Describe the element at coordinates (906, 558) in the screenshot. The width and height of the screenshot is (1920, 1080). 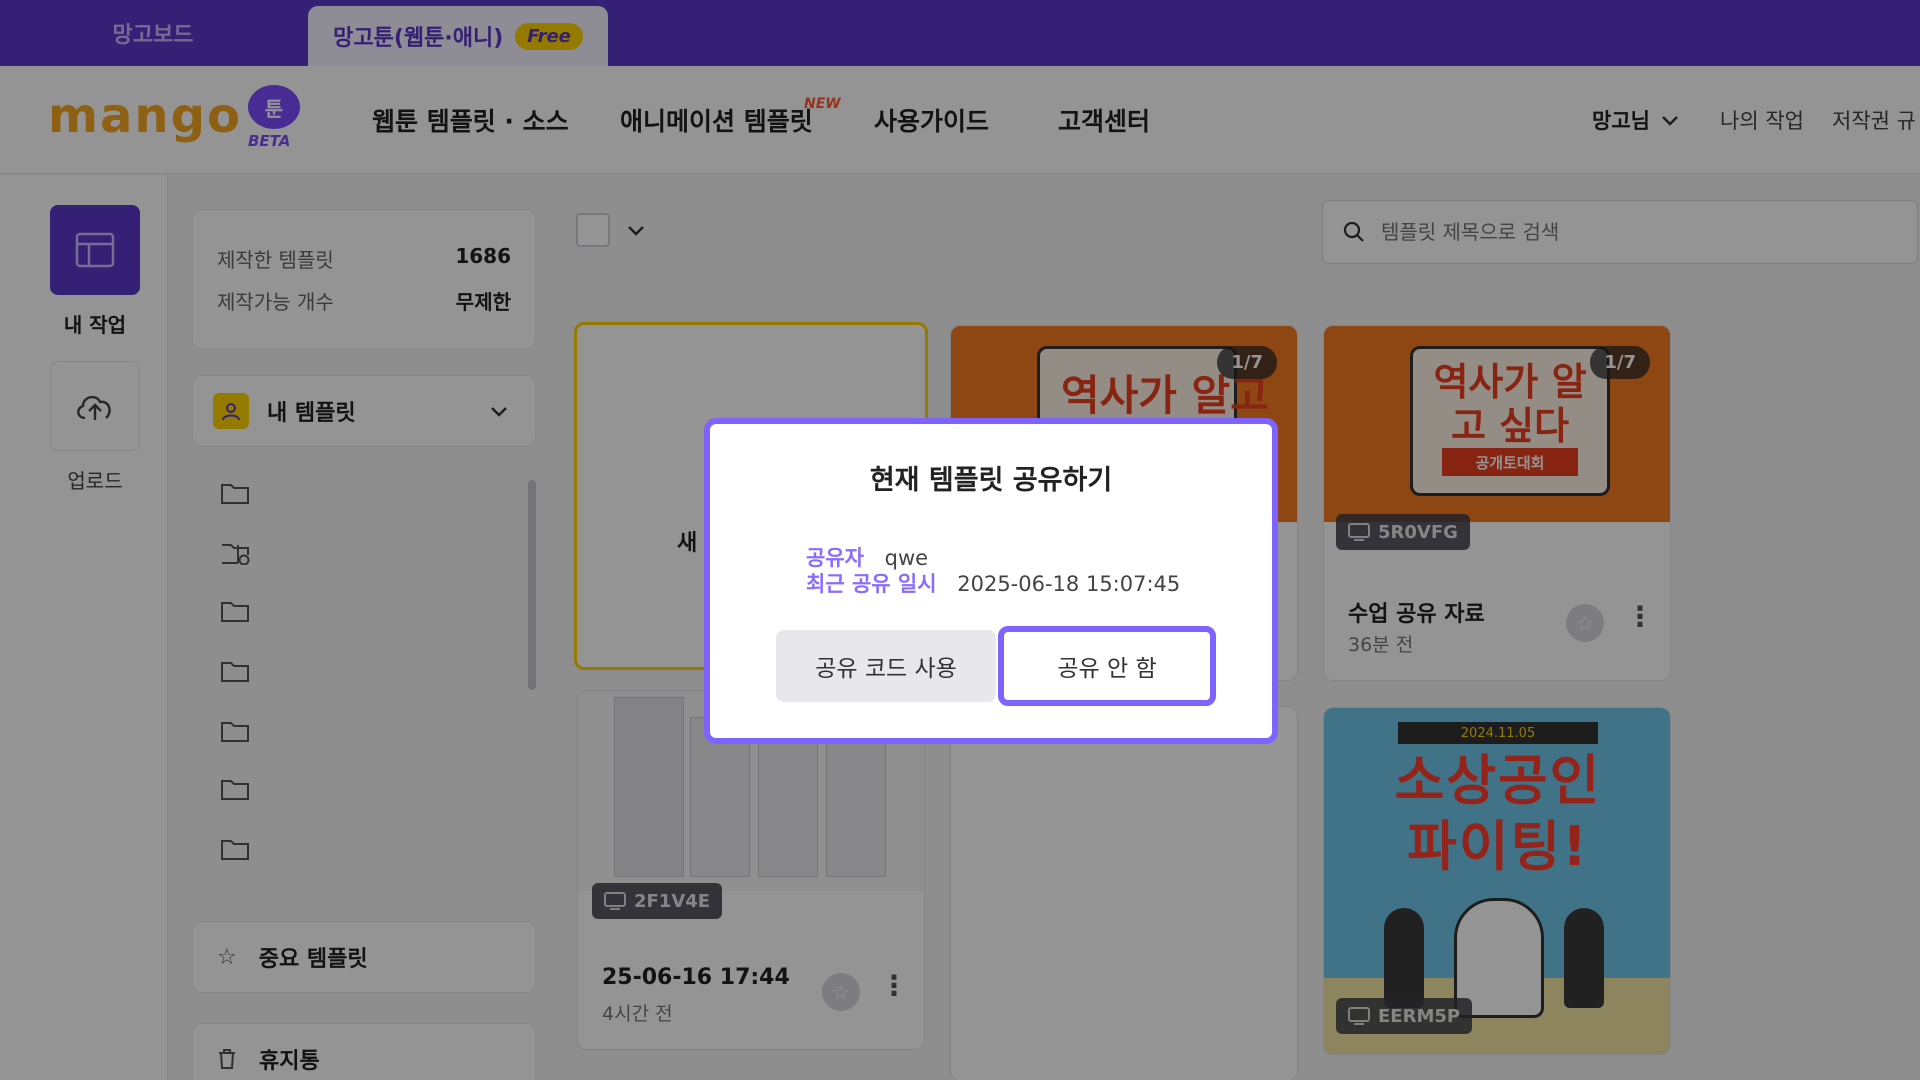
I see `sharer-value: qwe` at that location.